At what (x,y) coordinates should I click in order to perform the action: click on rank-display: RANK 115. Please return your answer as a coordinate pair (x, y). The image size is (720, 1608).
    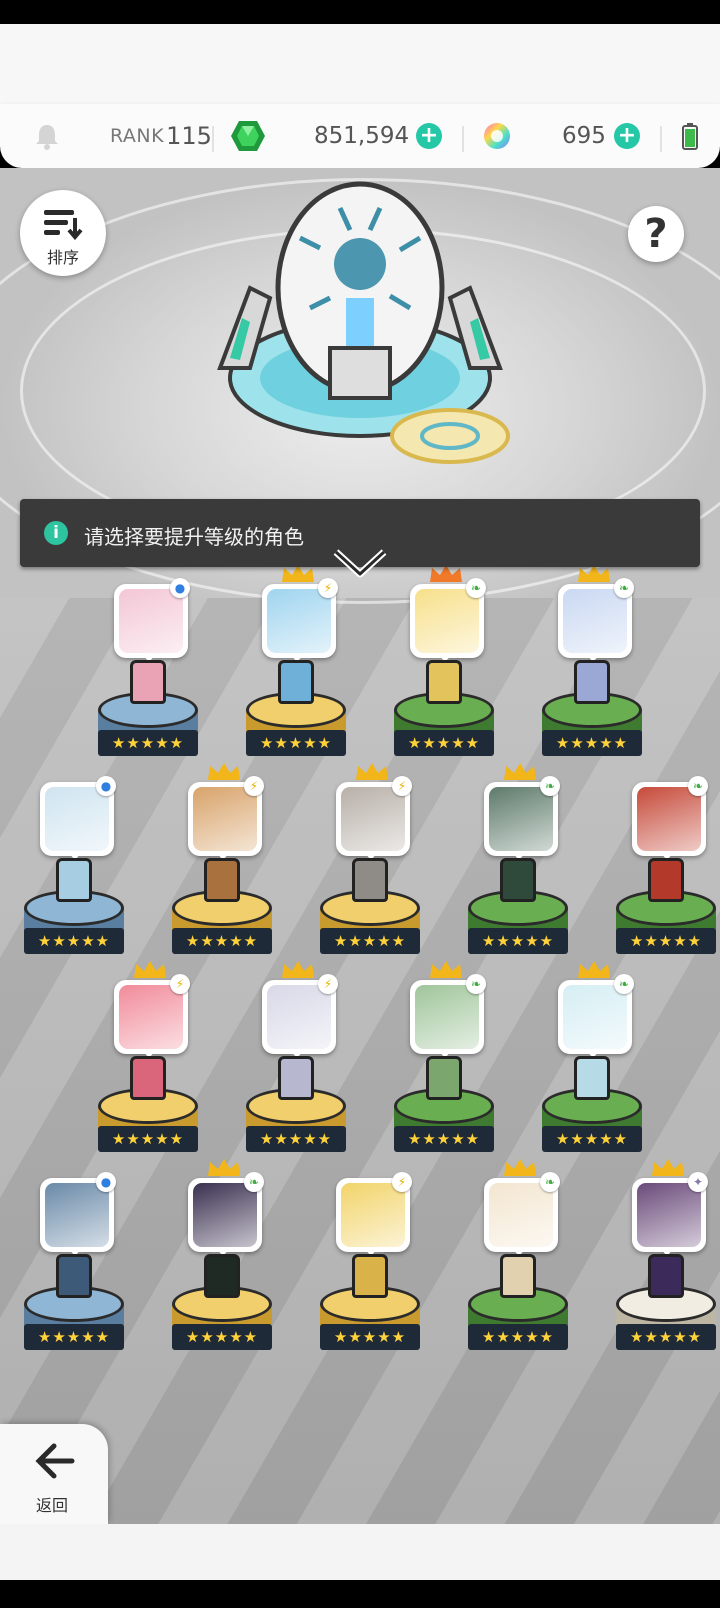
    Looking at the image, I should click on (161, 136).